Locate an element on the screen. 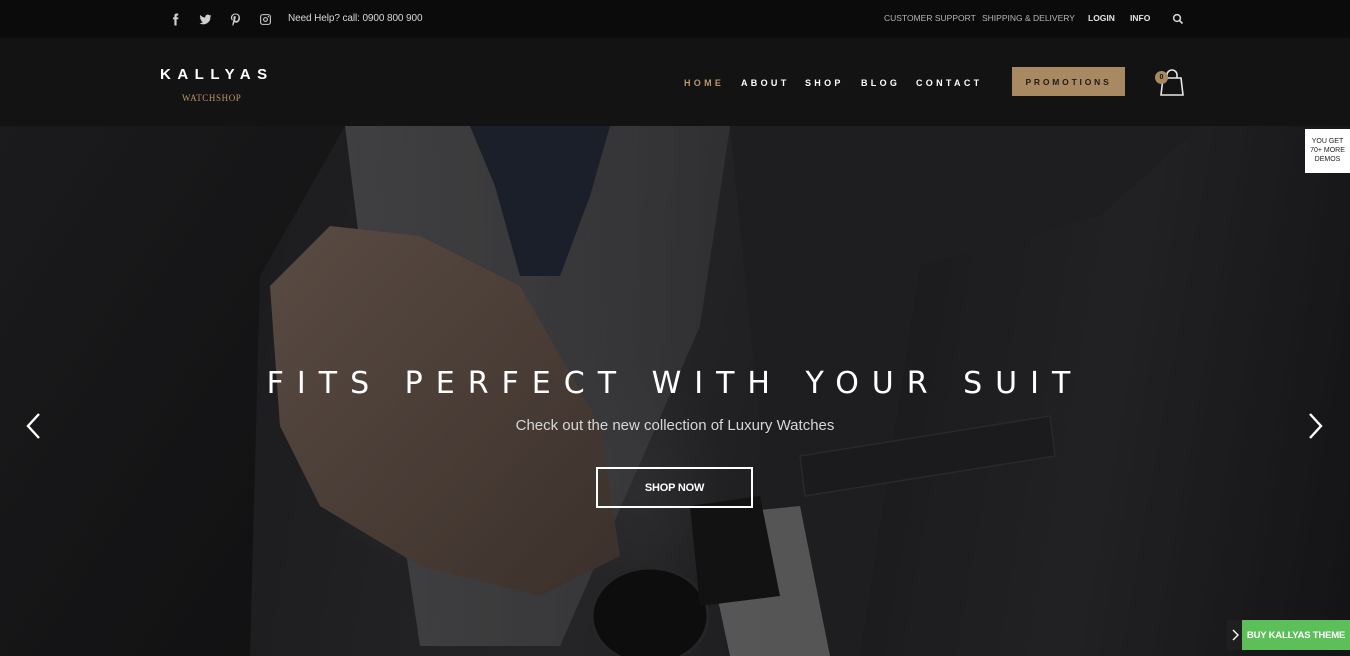 This screenshot has height=656, width=1350. logo-title: KALLYAS is located at coordinates (217, 74).